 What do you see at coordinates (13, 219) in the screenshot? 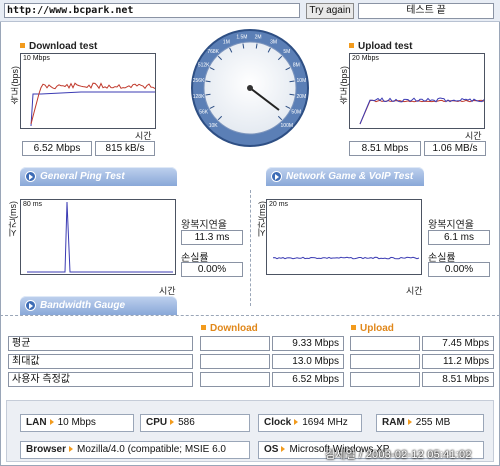
I see `ping-y-axis-label: 시간(ms)` at bounding box center [13, 219].